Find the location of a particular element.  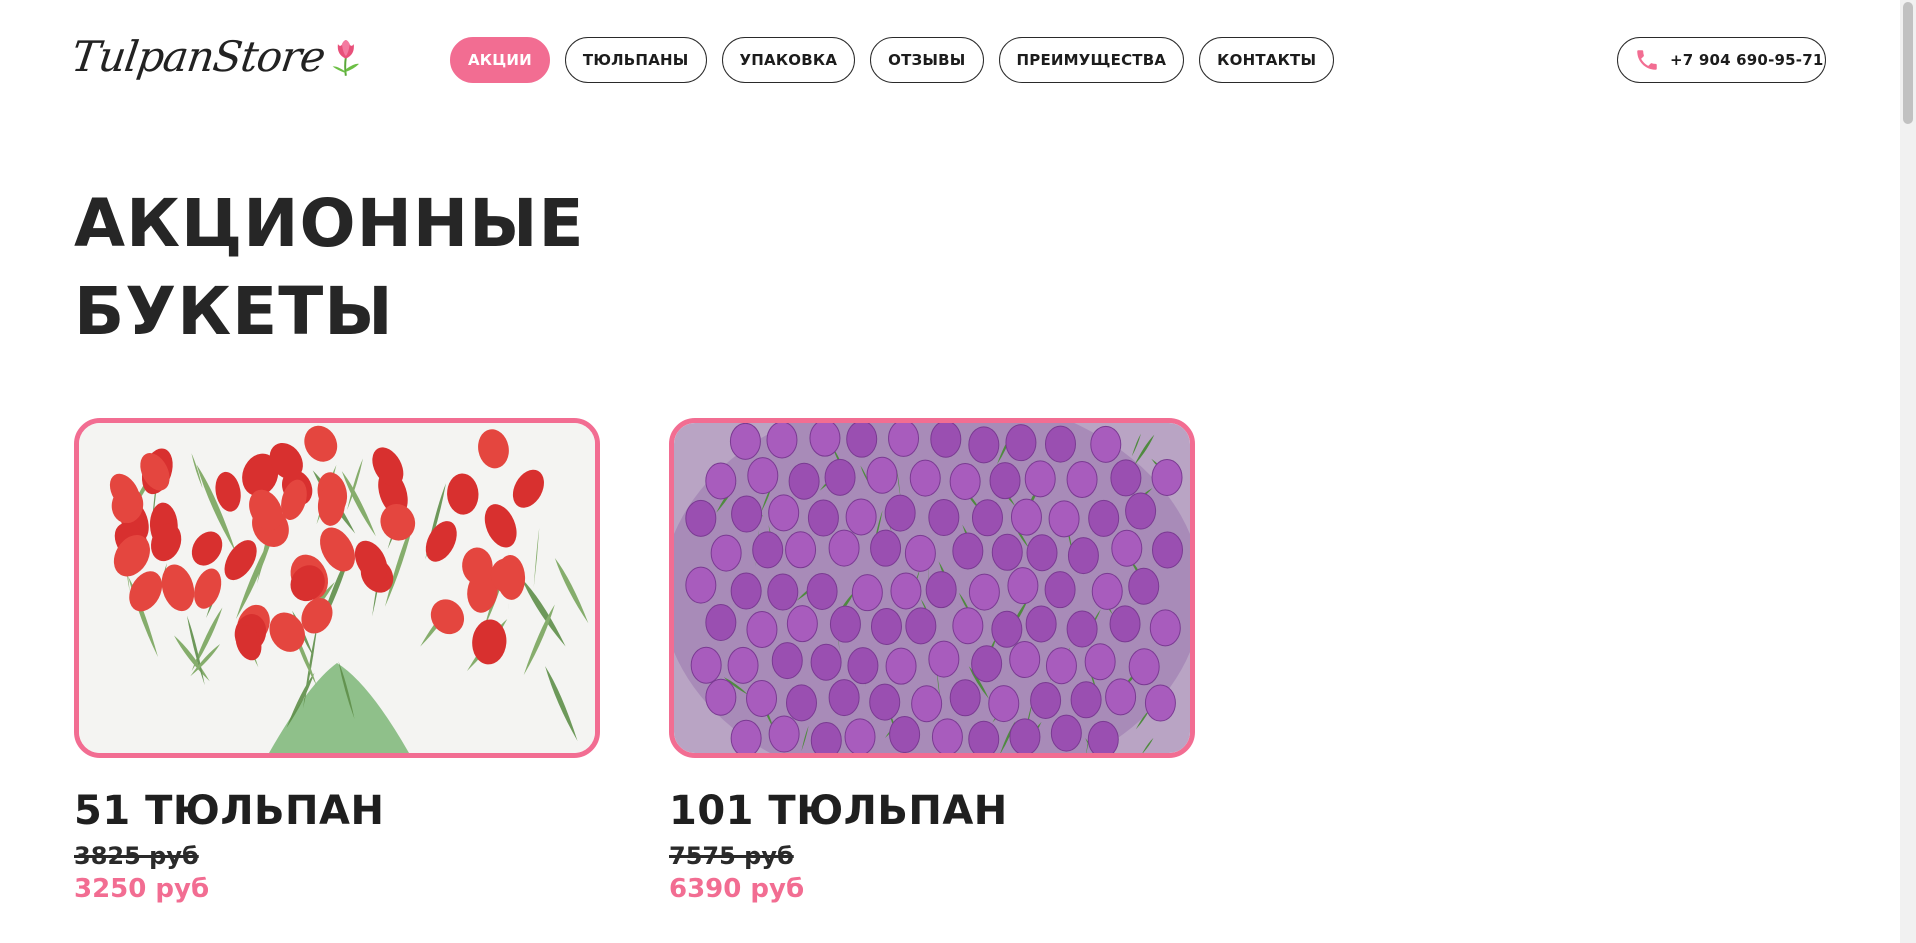

nav-item-preimushchestva: ПРЕИМУЩЕСТВА is located at coordinates (1091, 60).